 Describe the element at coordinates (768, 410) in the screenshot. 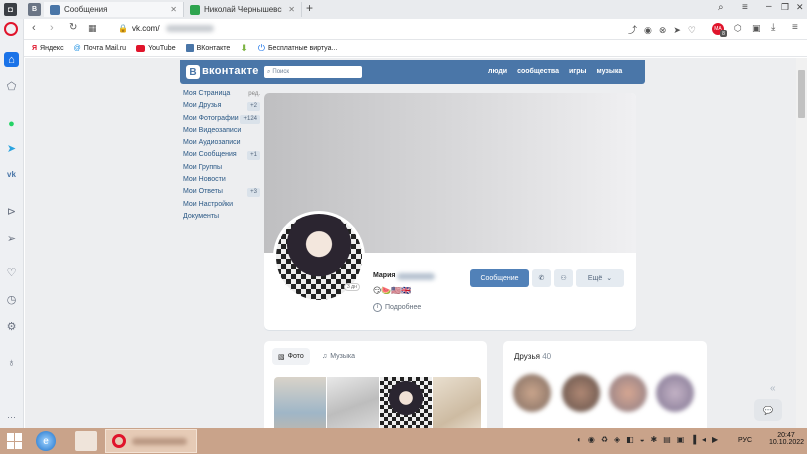

I see `chat-button: 💬` at that location.